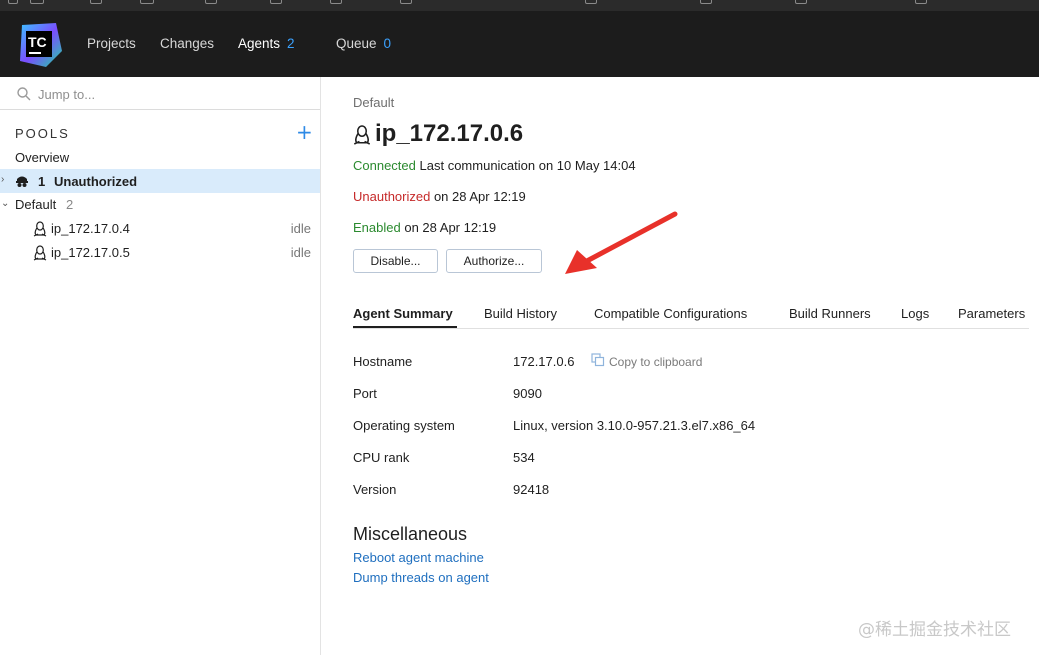  What do you see at coordinates (96, 181) in the screenshot?
I see `sidebar-item-label: Unauthorized` at bounding box center [96, 181].